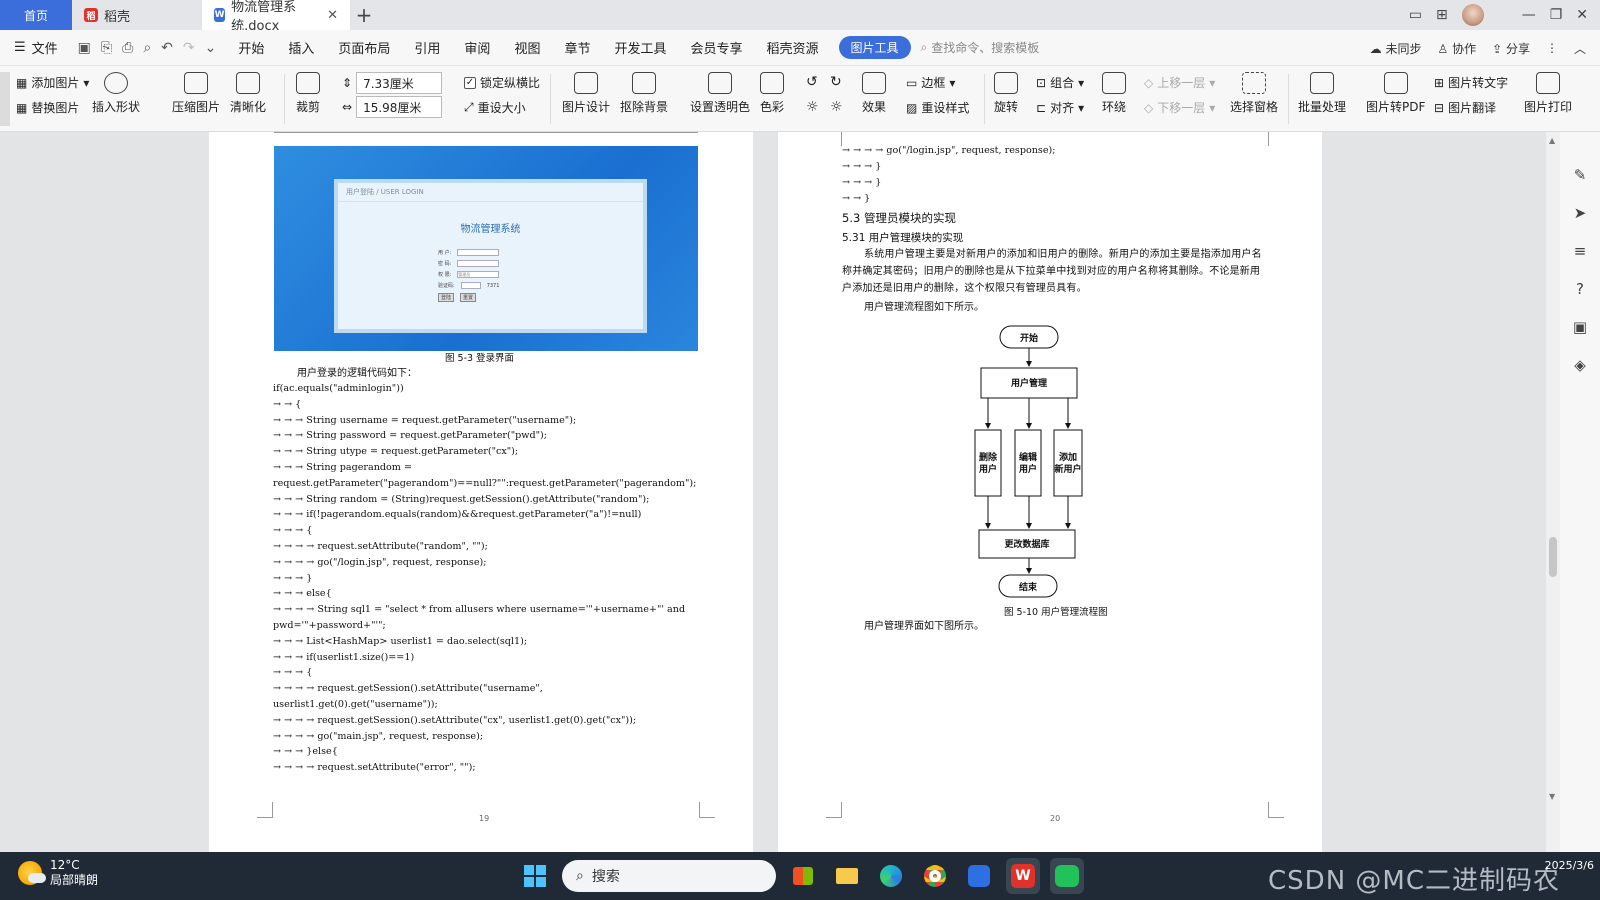  Describe the element at coordinates (364, 15) in the screenshot. I see `new-tab-icon: +` at that location.